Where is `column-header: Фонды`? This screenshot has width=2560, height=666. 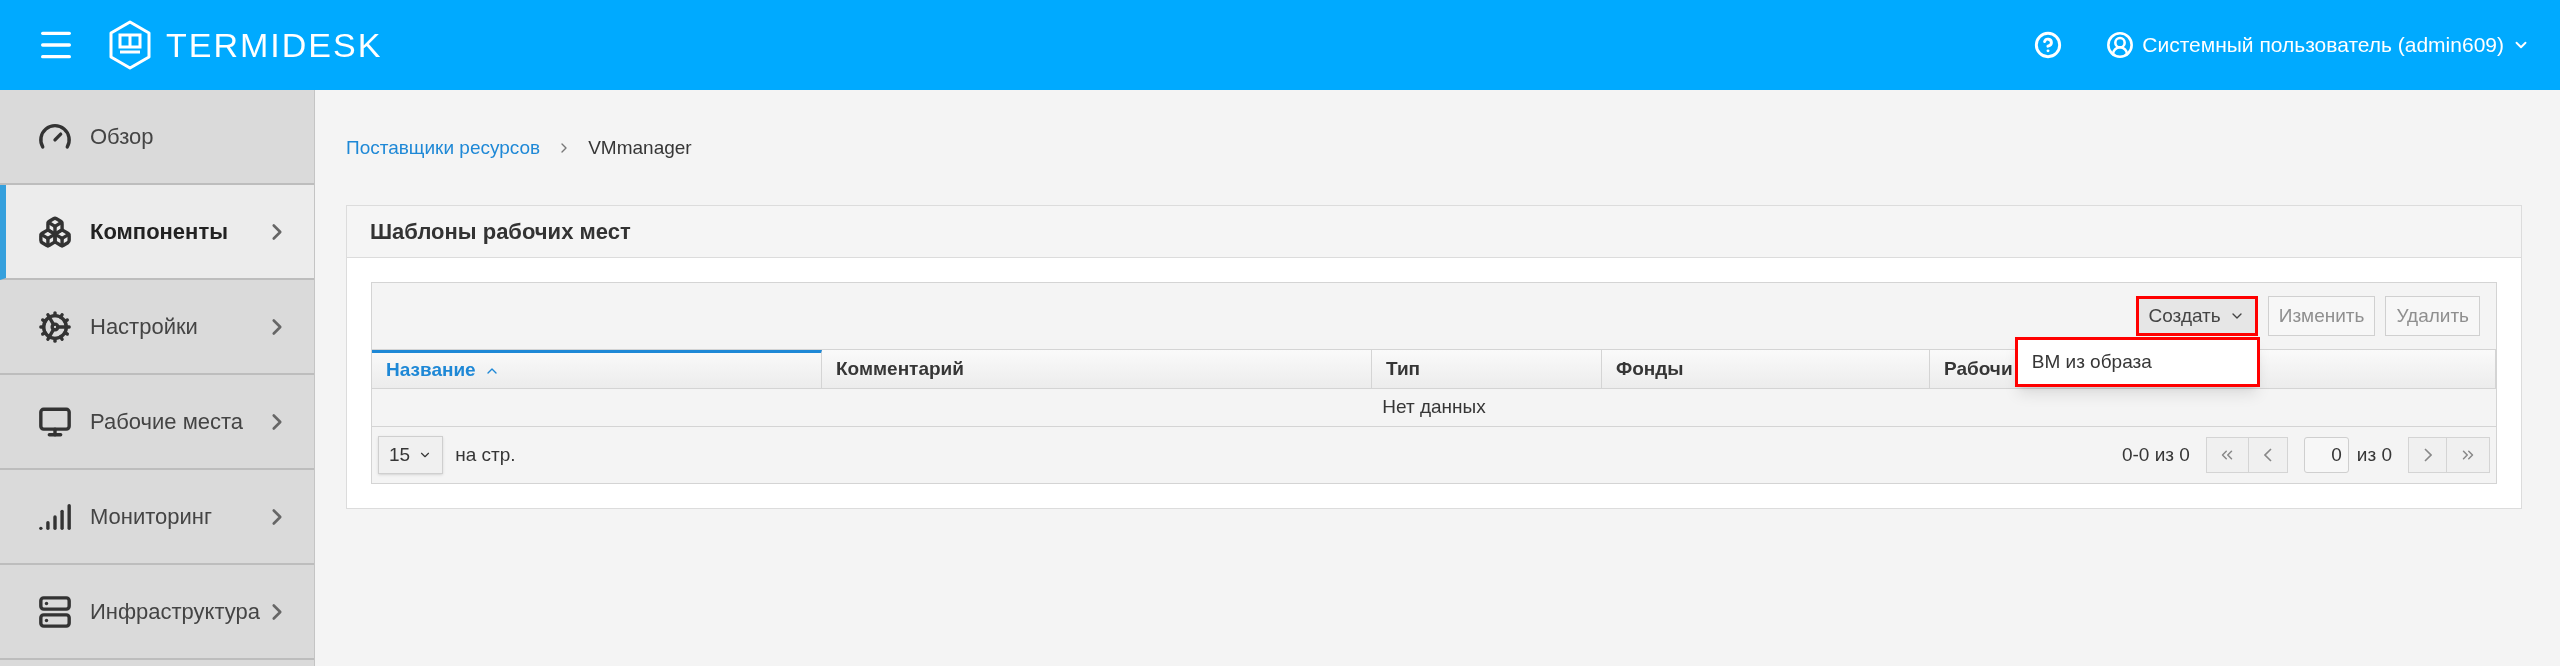
column-header: Фонды is located at coordinates (1650, 369).